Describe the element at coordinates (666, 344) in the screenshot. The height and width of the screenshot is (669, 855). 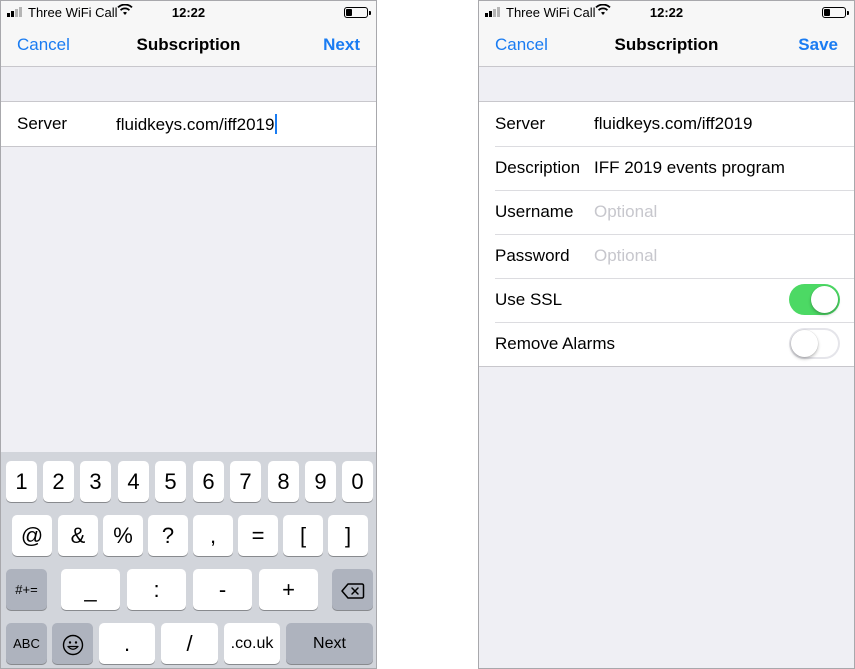
I see `remove-alarms-row: Remove Alarms` at that location.